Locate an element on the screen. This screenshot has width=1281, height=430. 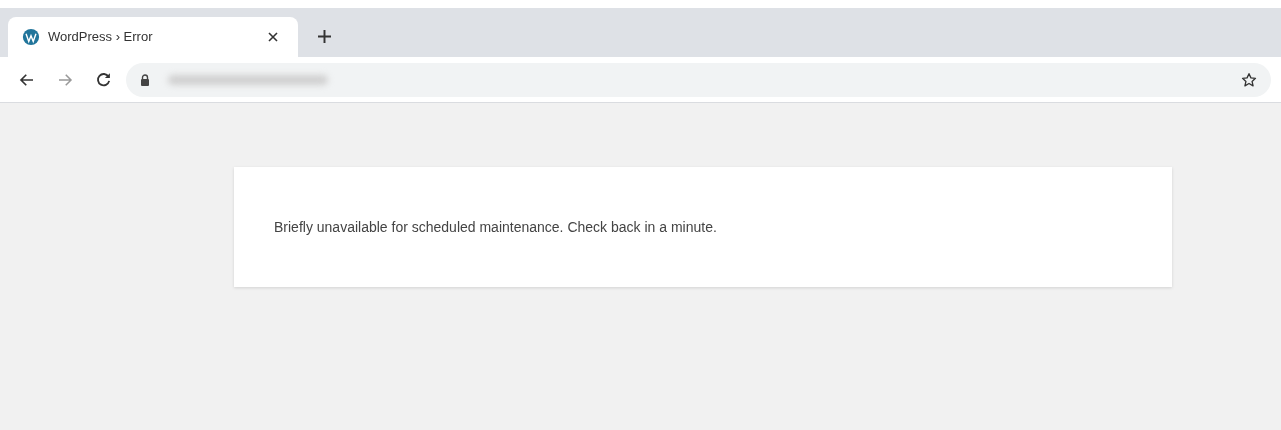
bookmark-star-icon is located at coordinates (1249, 79).